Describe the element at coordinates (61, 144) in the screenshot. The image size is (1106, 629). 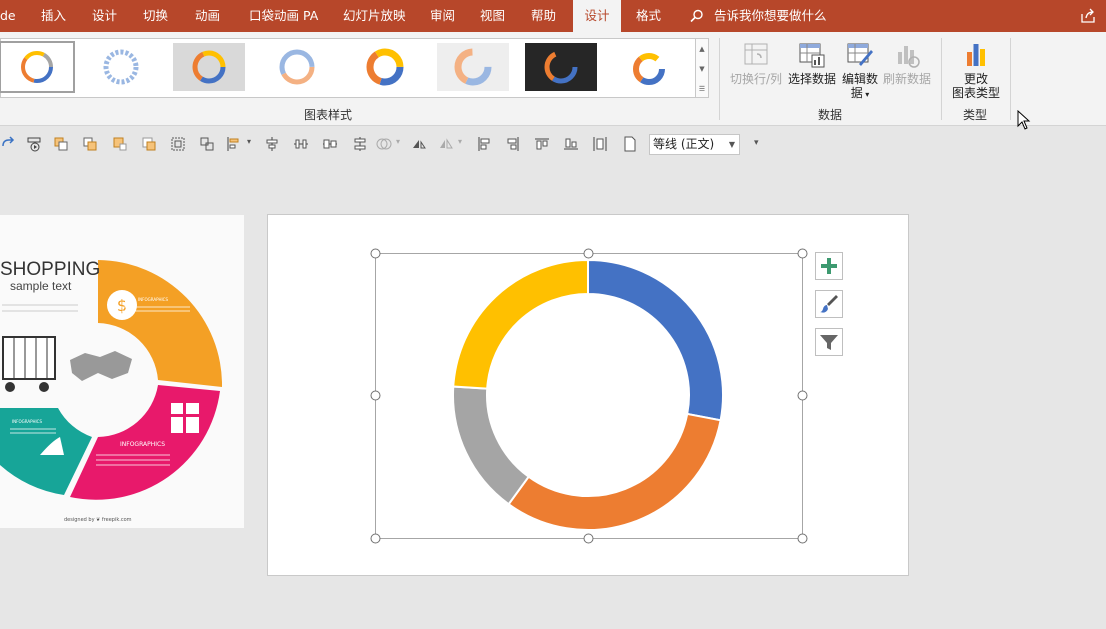
I see `bring-forward-icon` at that location.